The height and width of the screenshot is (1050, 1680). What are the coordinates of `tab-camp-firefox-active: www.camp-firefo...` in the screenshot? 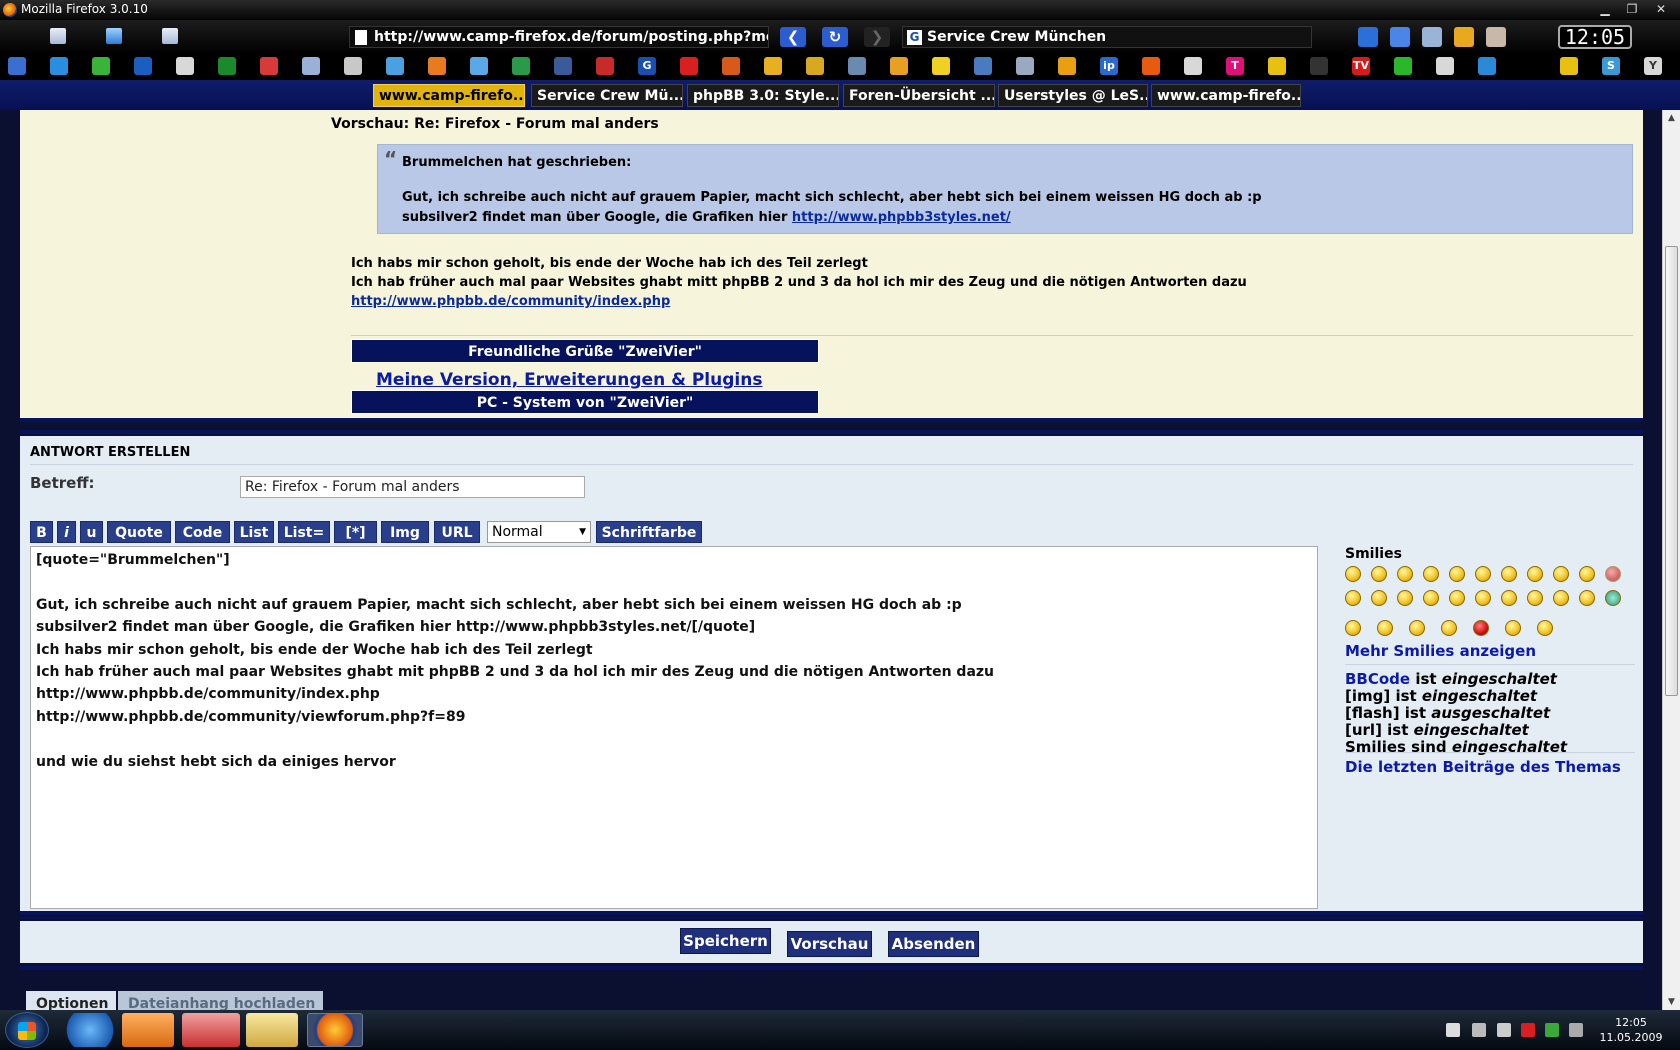 It's located at (449, 95).